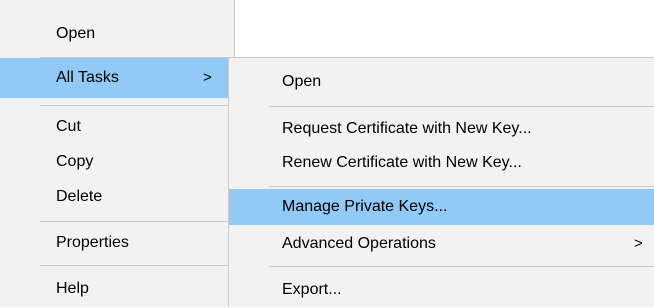  I want to click on menu-item-open: Open, so click(117, 34).